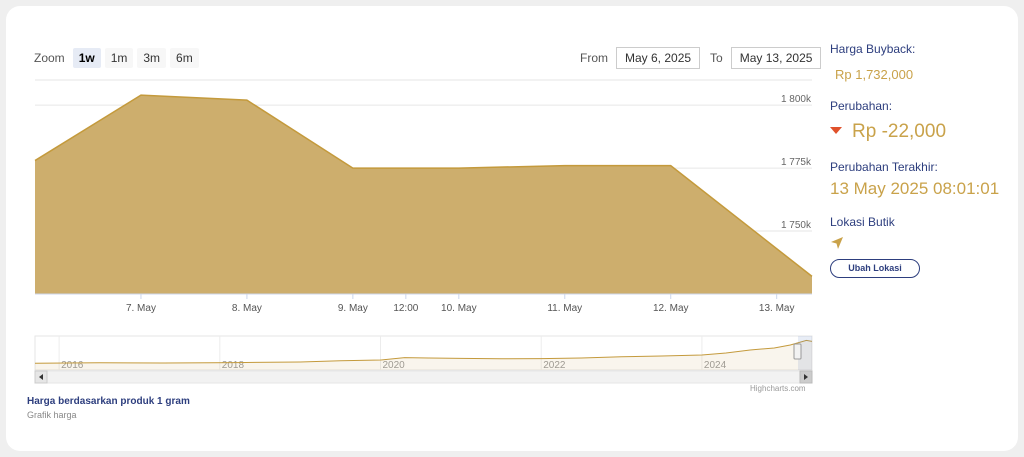  What do you see at coordinates (247, 308) in the screenshot?
I see `x-tick-label: 8. May` at bounding box center [247, 308].